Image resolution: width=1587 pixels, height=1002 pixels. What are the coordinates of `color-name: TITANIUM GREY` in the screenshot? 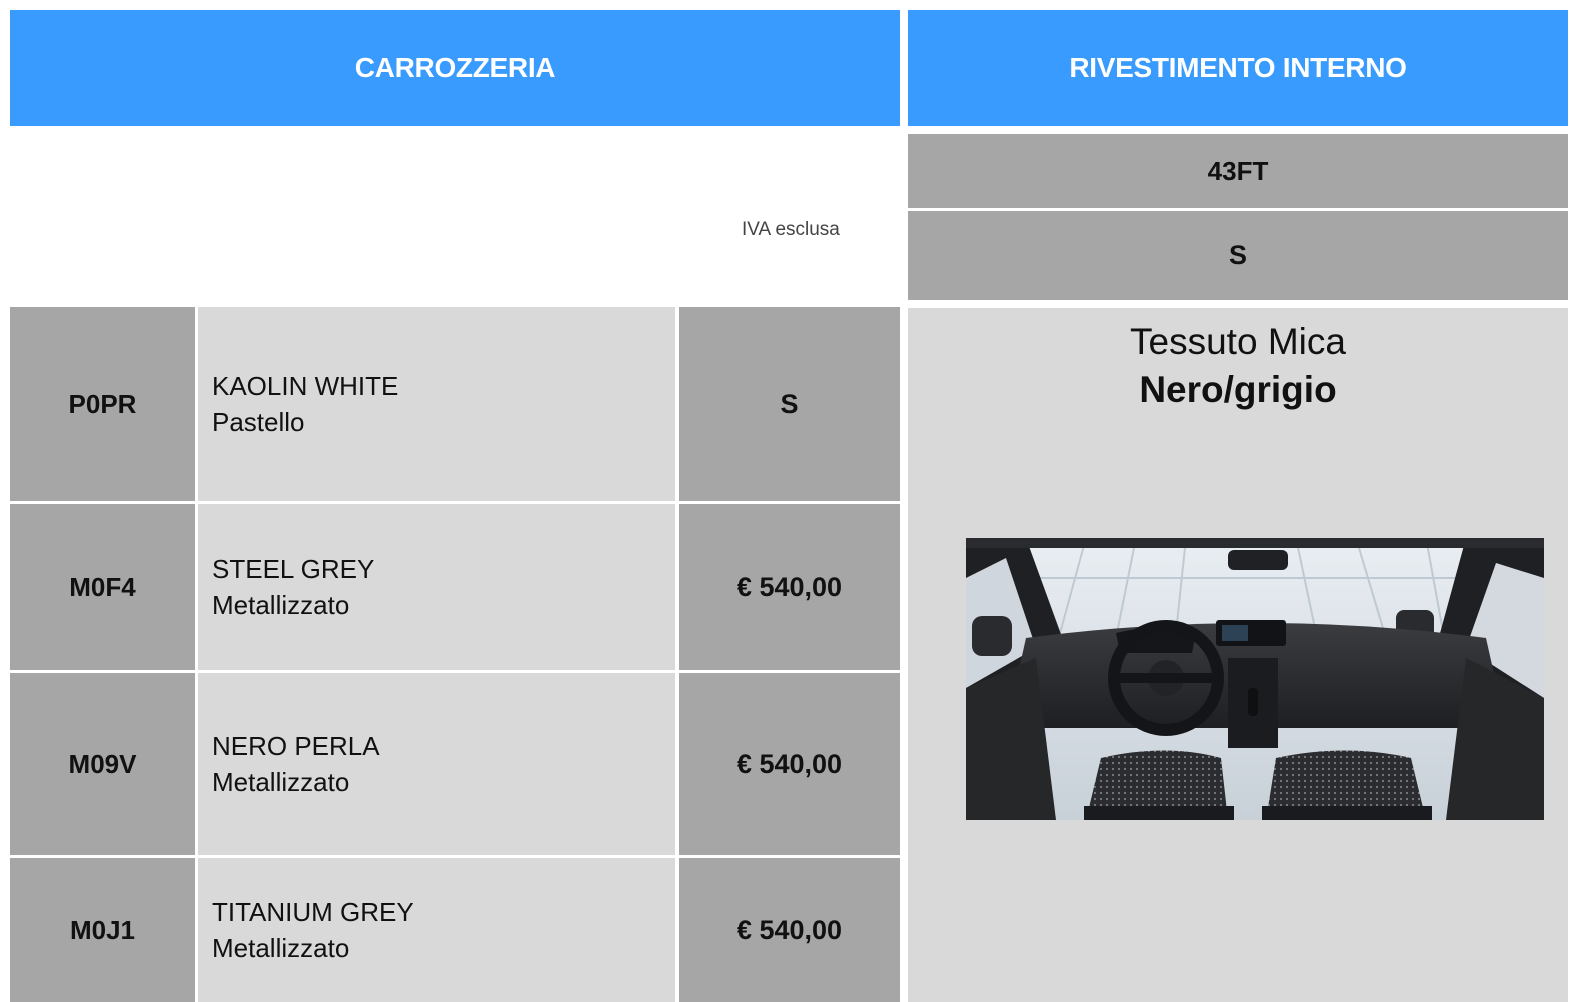 It's located at (313, 912).